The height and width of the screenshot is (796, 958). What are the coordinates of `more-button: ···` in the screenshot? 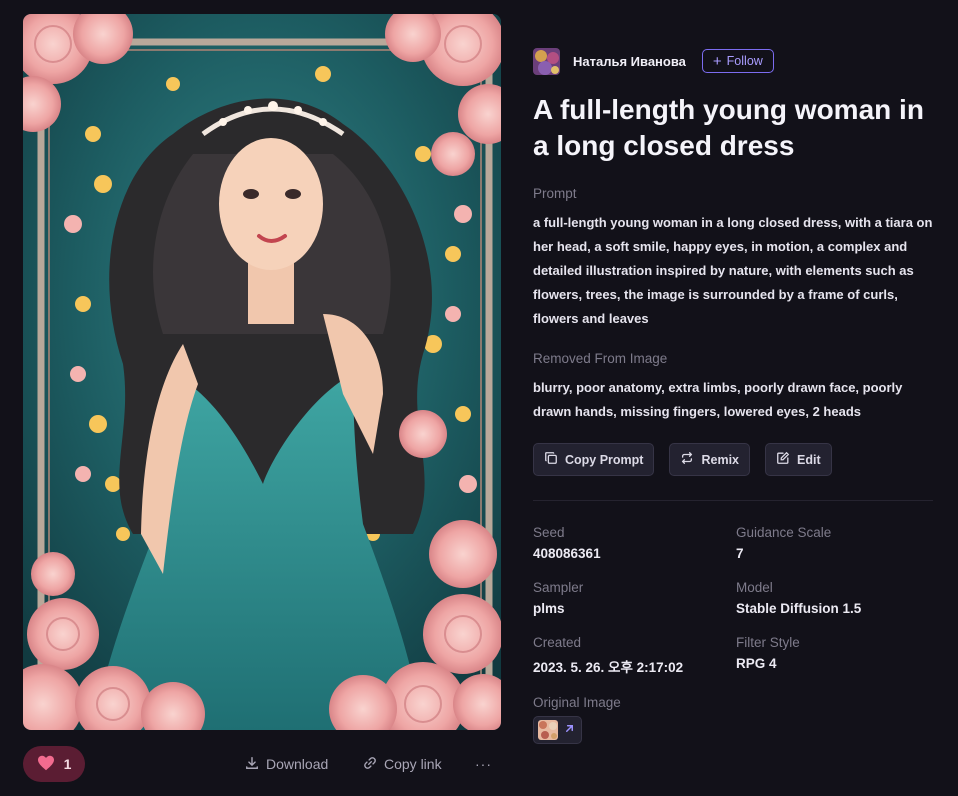 It's located at (483, 764).